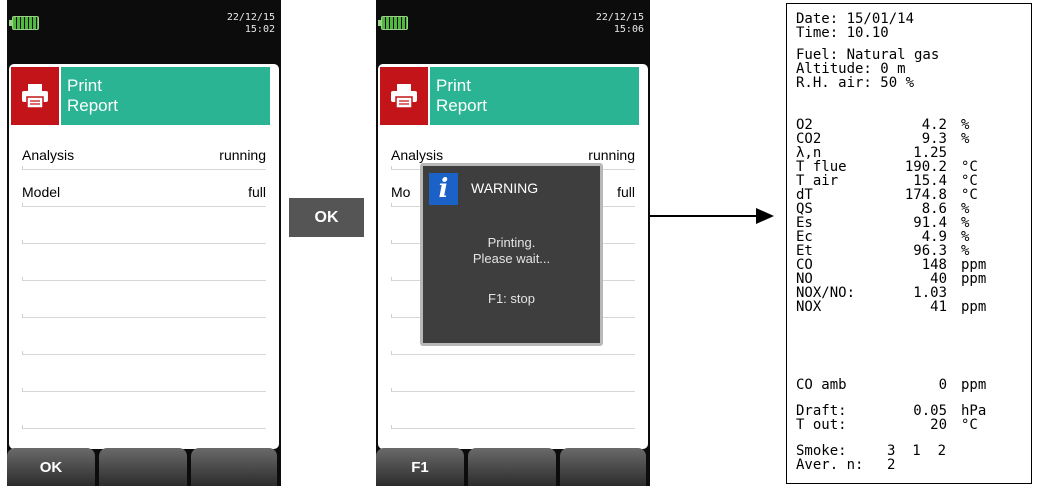 This screenshot has width=1037, height=488. I want to click on report-draft-unit: hPa, so click(974, 411).